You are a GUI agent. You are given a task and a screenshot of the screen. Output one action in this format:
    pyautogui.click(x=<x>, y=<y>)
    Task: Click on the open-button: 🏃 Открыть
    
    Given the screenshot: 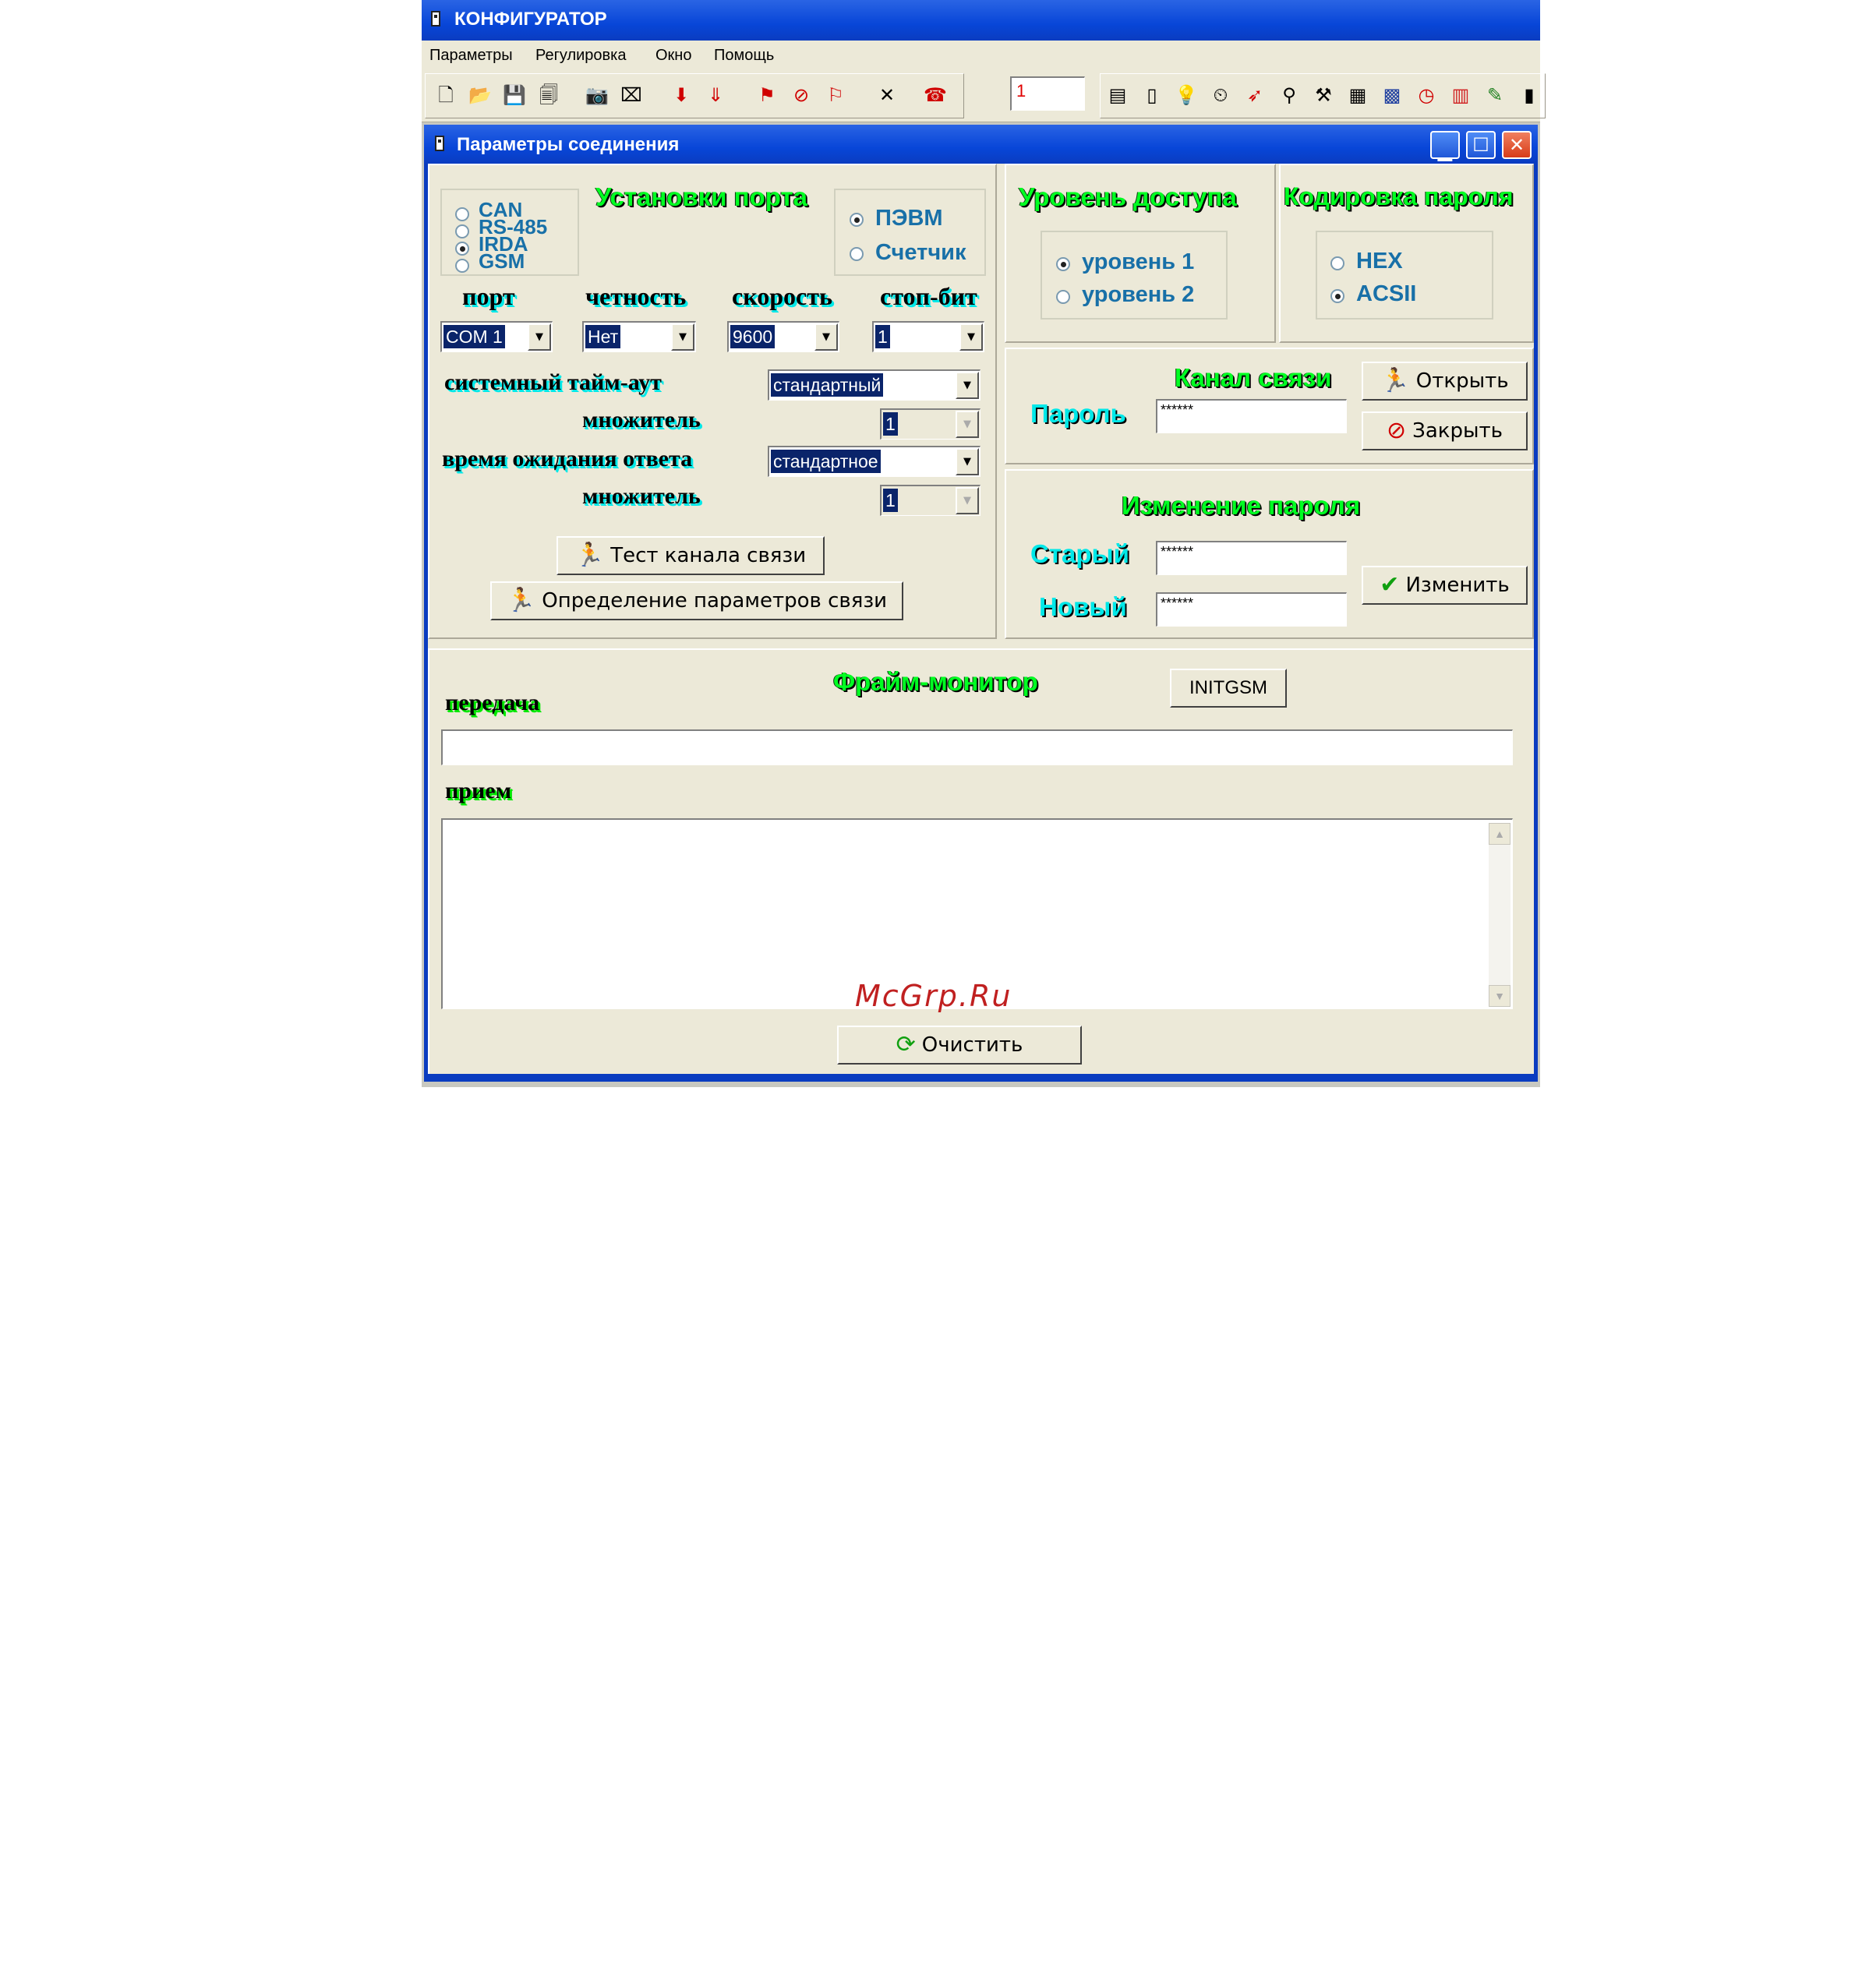 What is the action you would take?
    pyautogui.click(x=1445, y=382)
    